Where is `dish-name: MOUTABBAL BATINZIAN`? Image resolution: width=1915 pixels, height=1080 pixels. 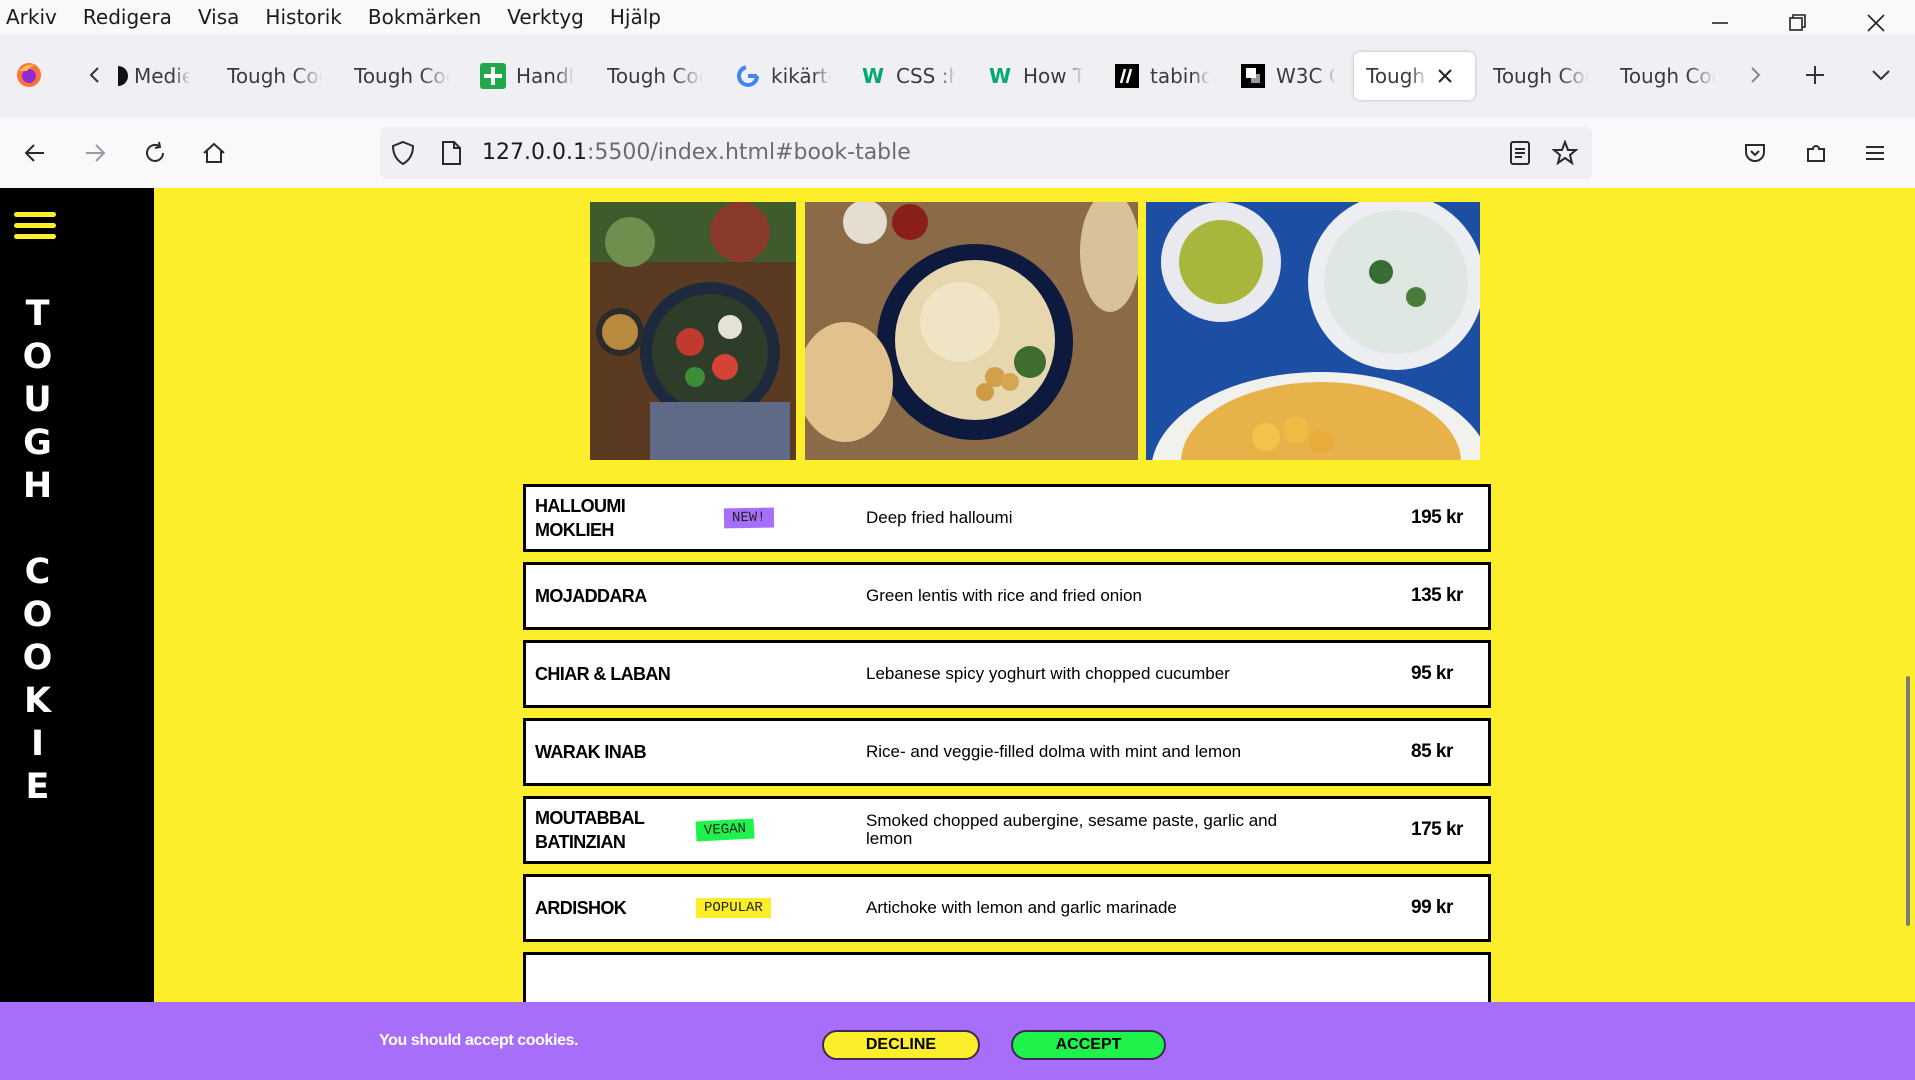 dish-name: MOUTABBAL BATINZIAN is located at coordinates (590, 830).